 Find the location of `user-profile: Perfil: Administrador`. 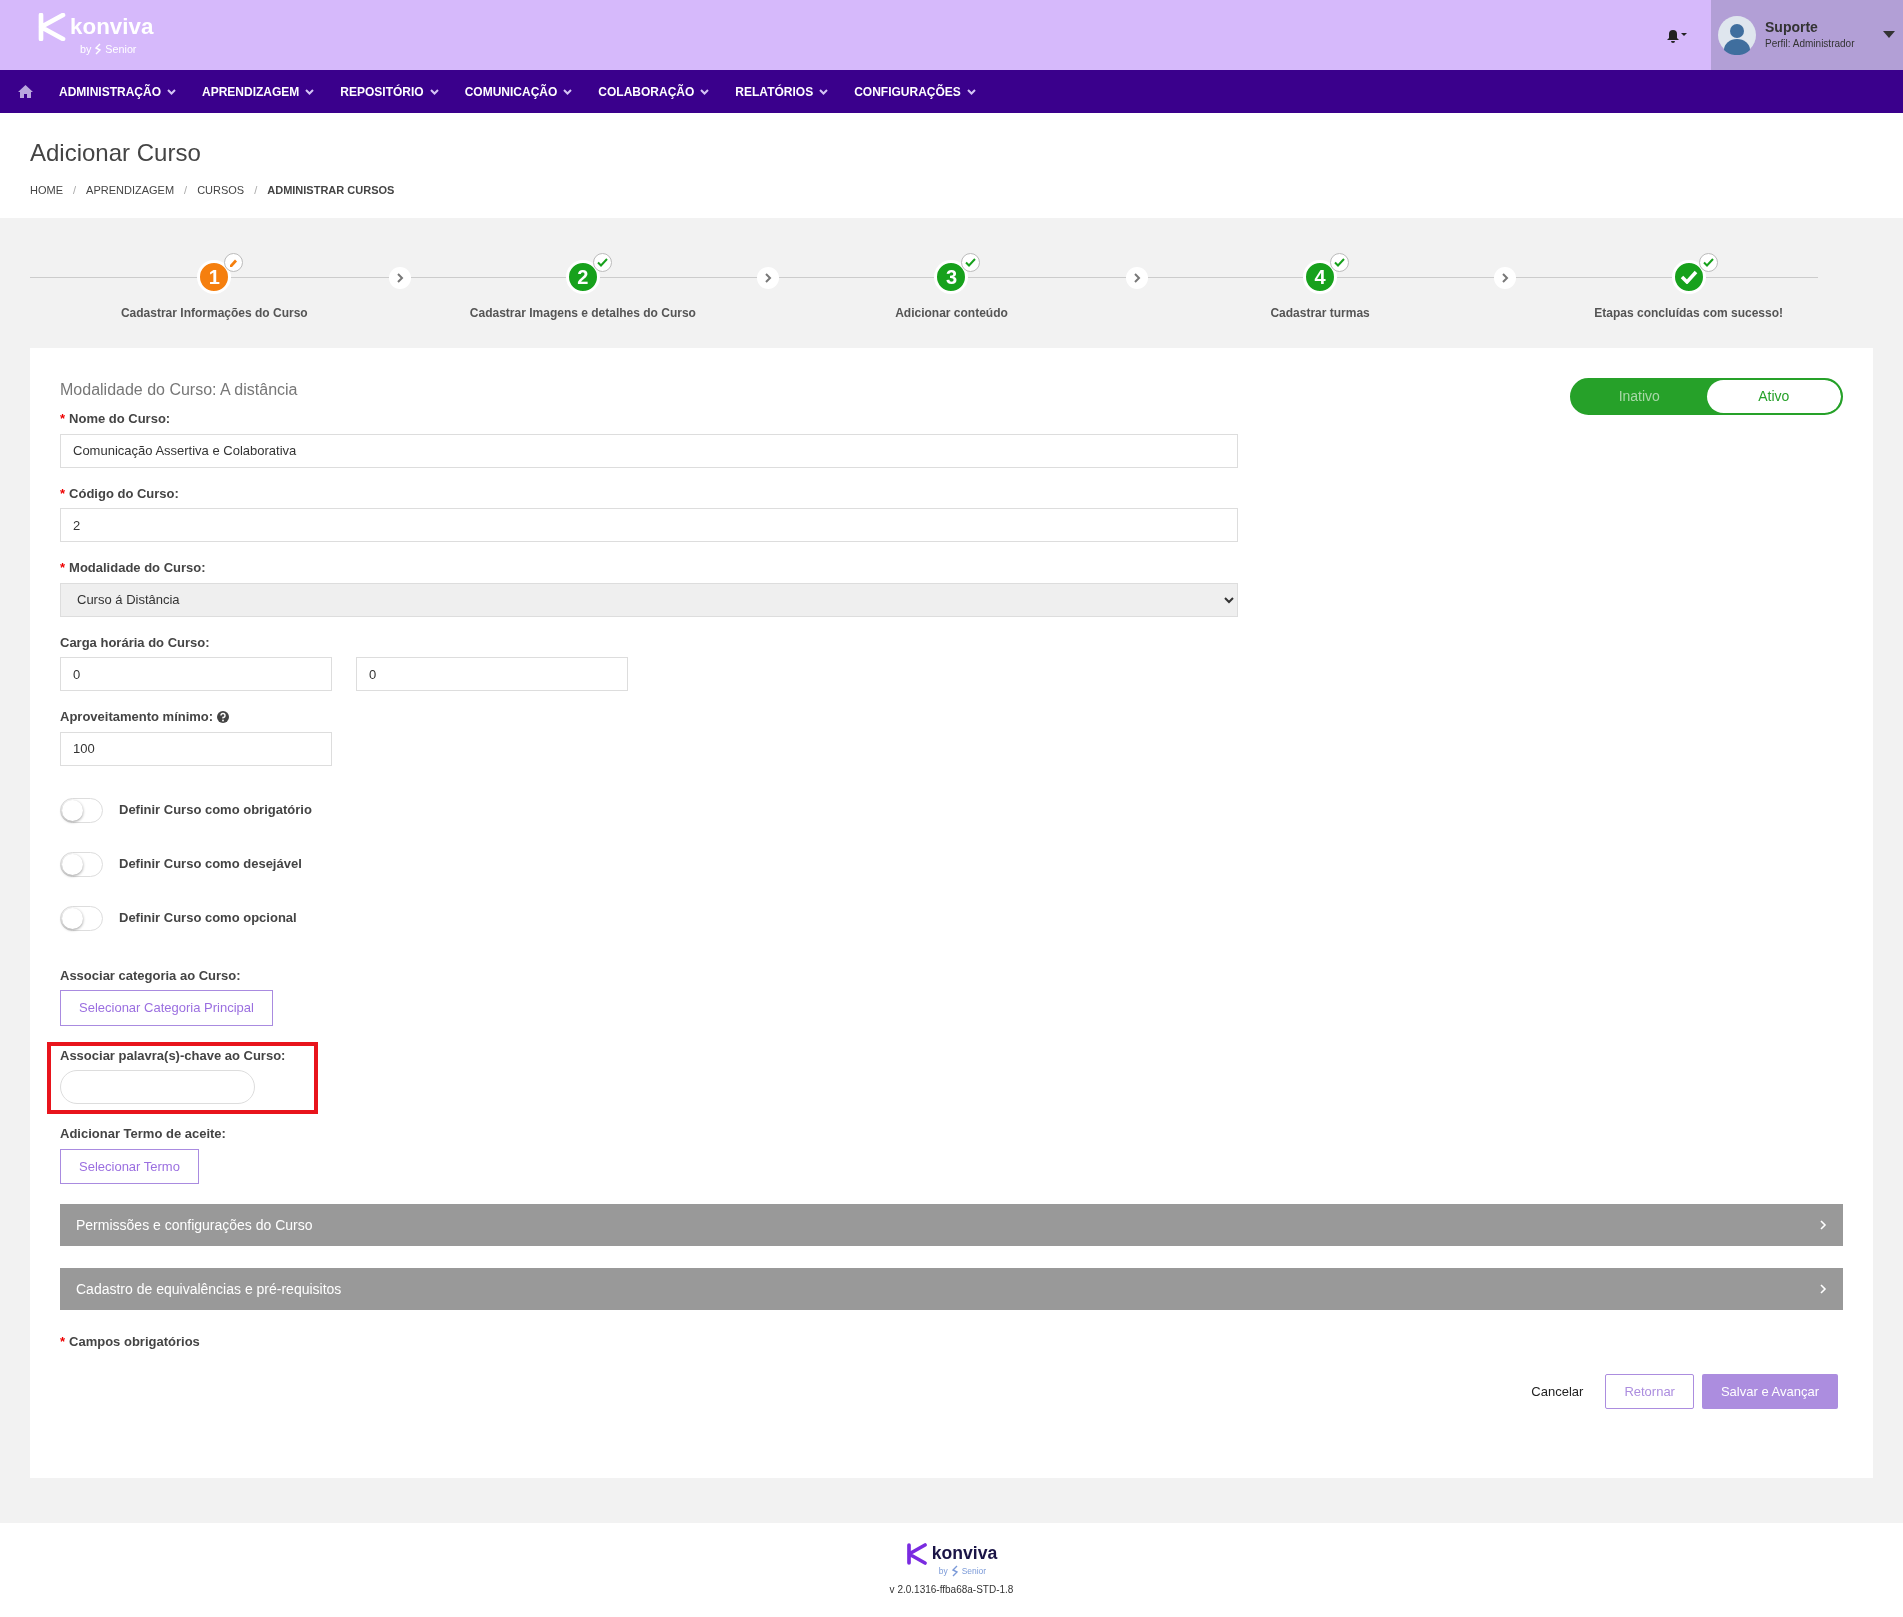

user-profile: Perfil: Administrador is located at coordinates (1810, 43).